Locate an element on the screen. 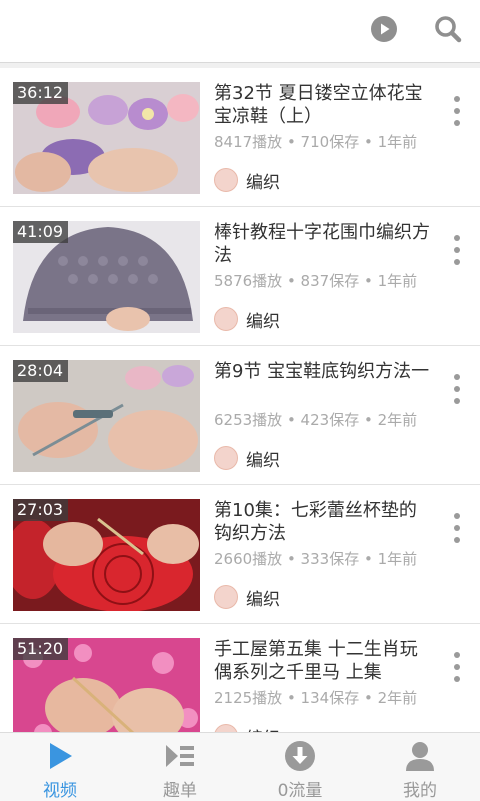  video-duration: 41:09 is located at coordinates (41, 232).